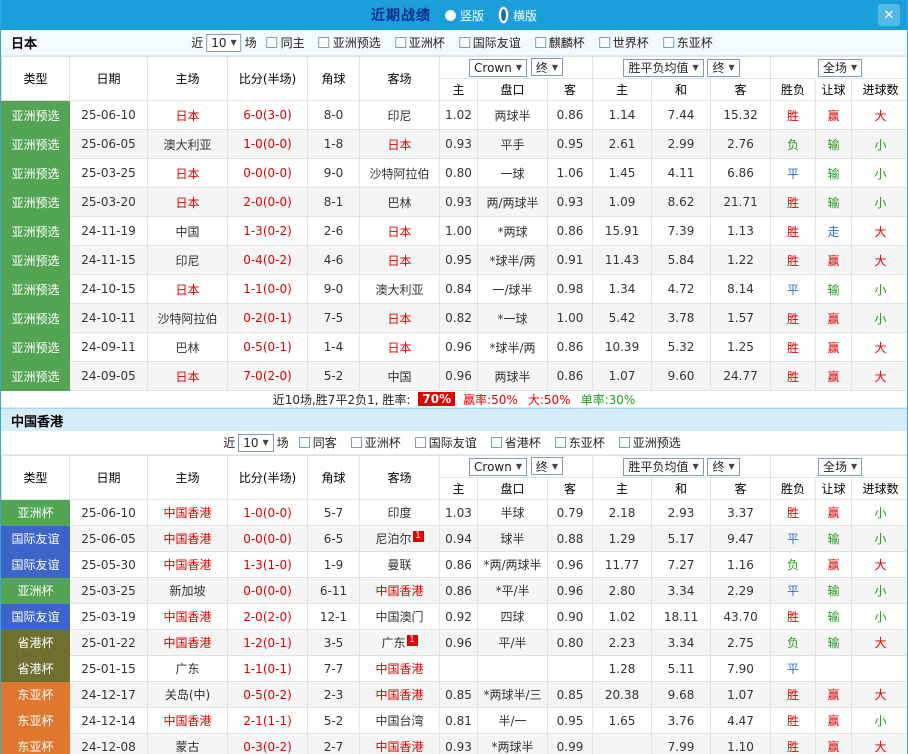  Describe the element at coordinates (333, 590) in the screenshot. I see `cell-corners: 6-11` at that location.